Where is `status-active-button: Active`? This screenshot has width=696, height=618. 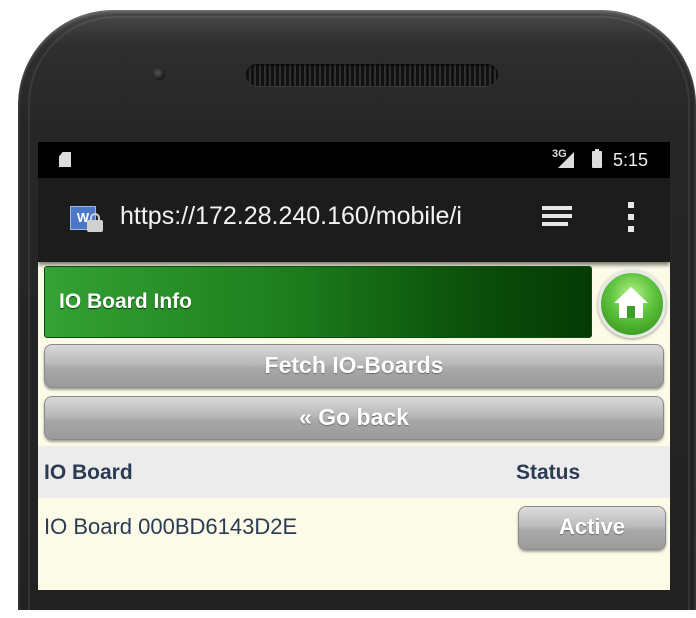
status-active-button: Active is located at coordinates (592, 528).